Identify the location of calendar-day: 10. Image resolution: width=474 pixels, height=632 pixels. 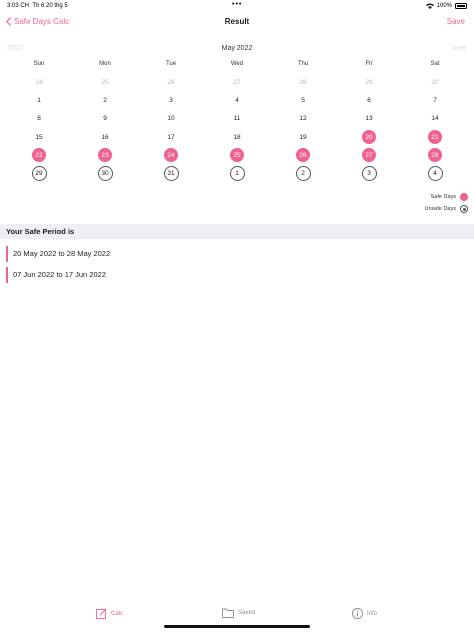
(171, 119).